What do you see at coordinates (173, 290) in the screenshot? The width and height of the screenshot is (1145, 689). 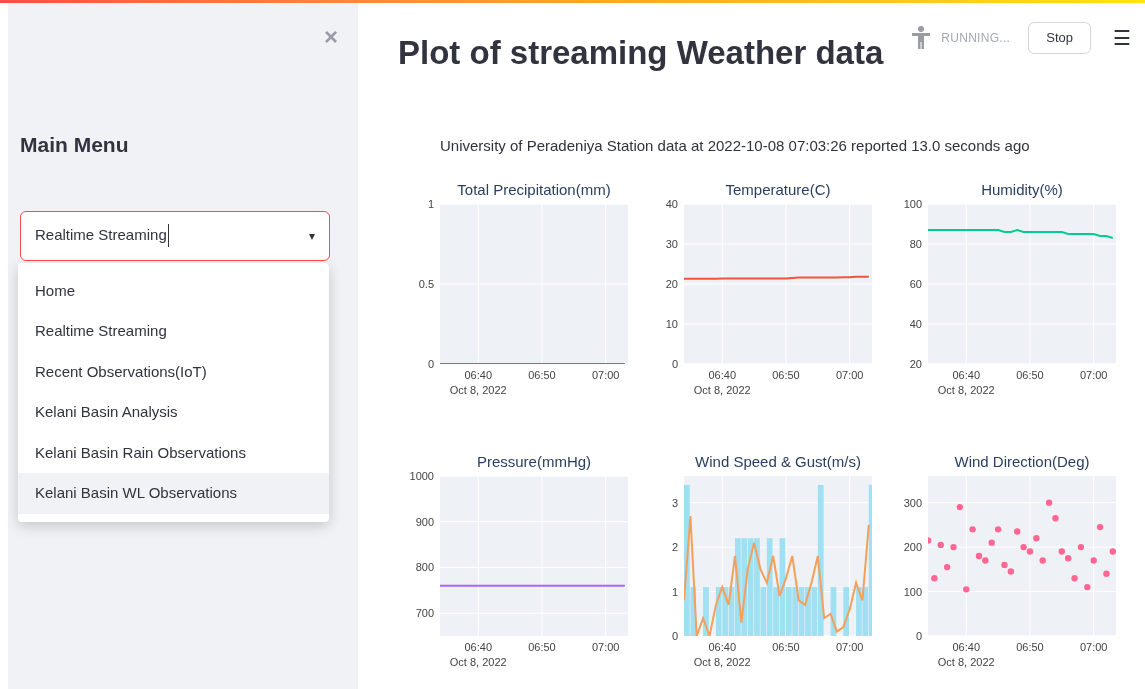 I see `menu-item: Home` at bounding box center [173, 290].